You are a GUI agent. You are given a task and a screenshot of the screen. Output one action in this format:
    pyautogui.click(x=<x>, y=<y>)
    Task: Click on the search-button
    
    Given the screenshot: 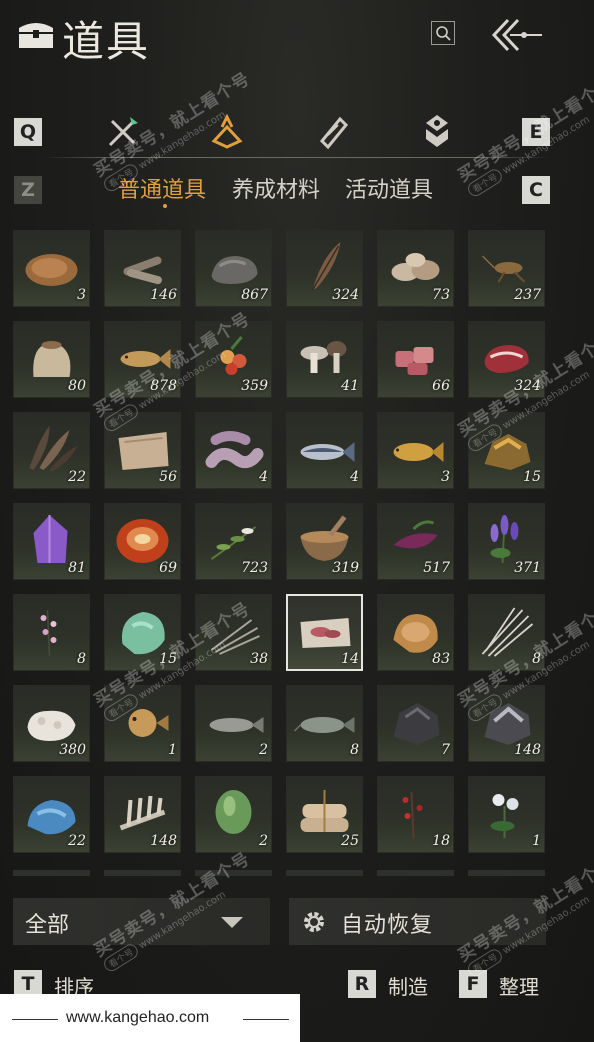 What is the action you would take?
    pyautogui.click(x=443, y=33)
    